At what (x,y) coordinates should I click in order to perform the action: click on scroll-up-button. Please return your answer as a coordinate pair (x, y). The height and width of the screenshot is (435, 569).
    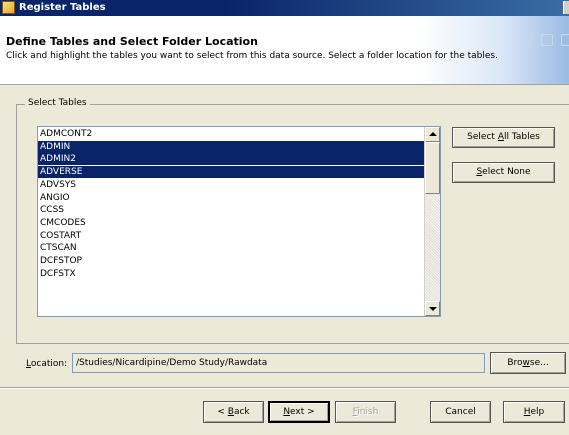
    Looking at the image, I should click on (432, 134).